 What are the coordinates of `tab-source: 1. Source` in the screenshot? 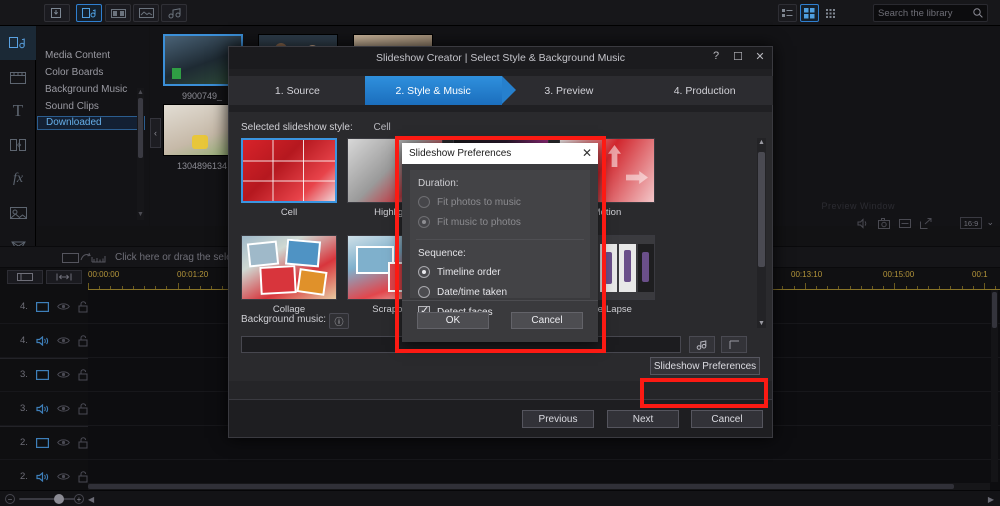 It's located at (304, 90).